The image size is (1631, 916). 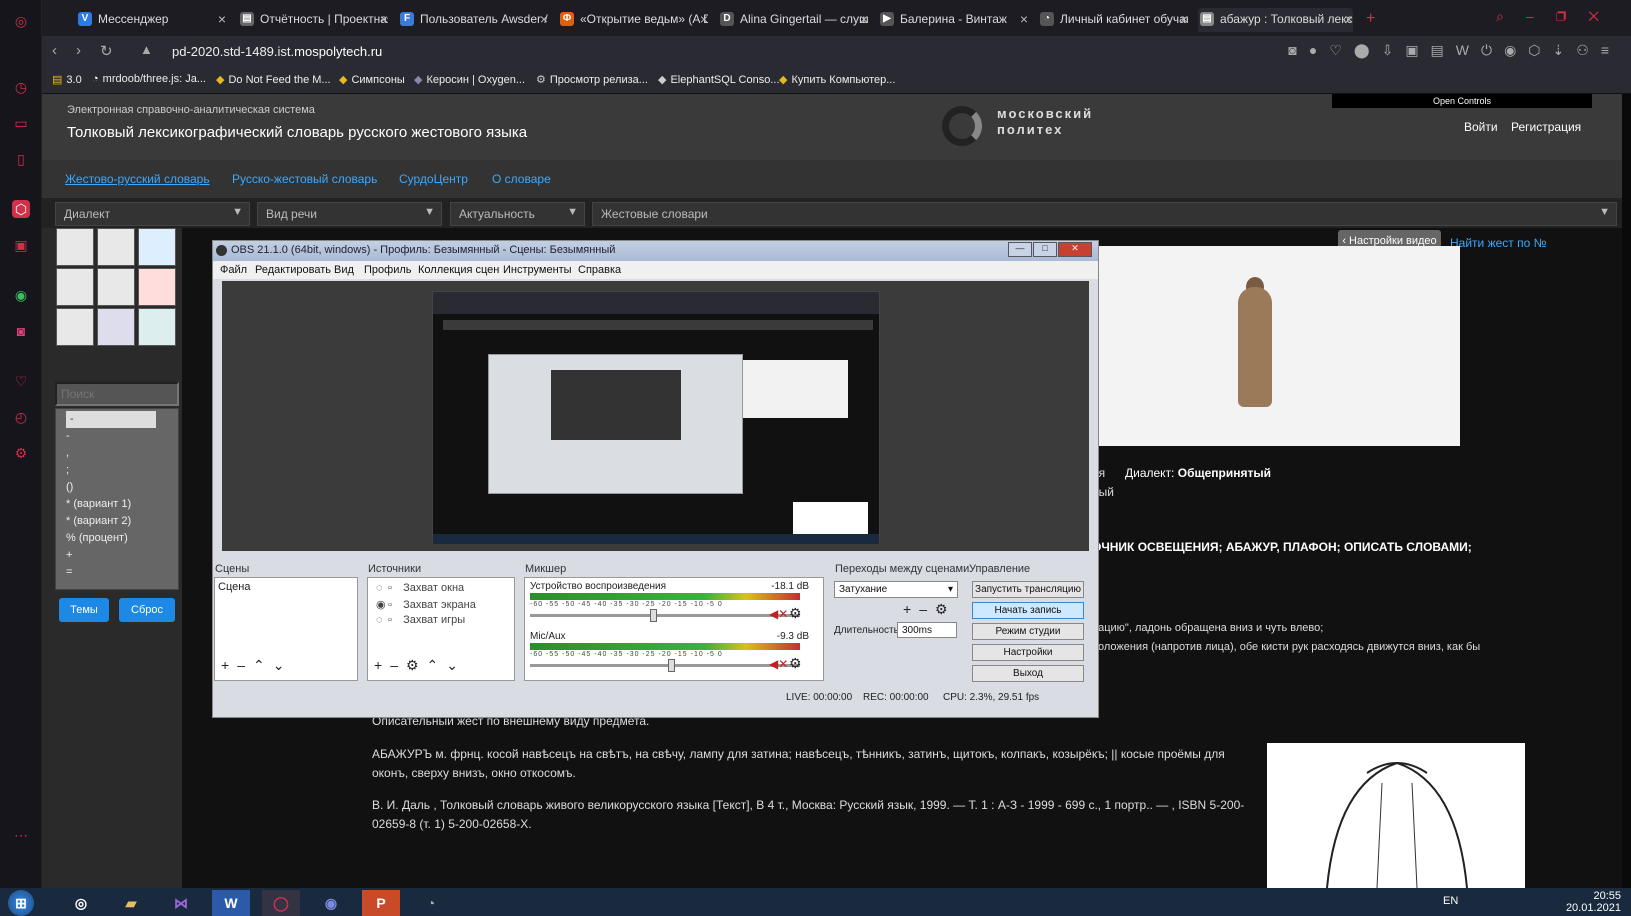 I want to click on hand2-icon, so click(x=116, y=287).